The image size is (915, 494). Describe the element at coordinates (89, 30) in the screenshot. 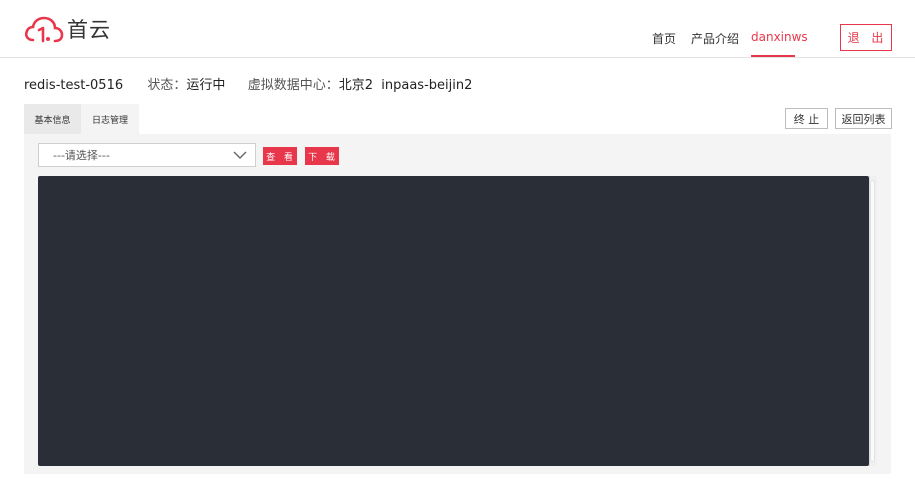

I see `brand-name: 首云` at that location.